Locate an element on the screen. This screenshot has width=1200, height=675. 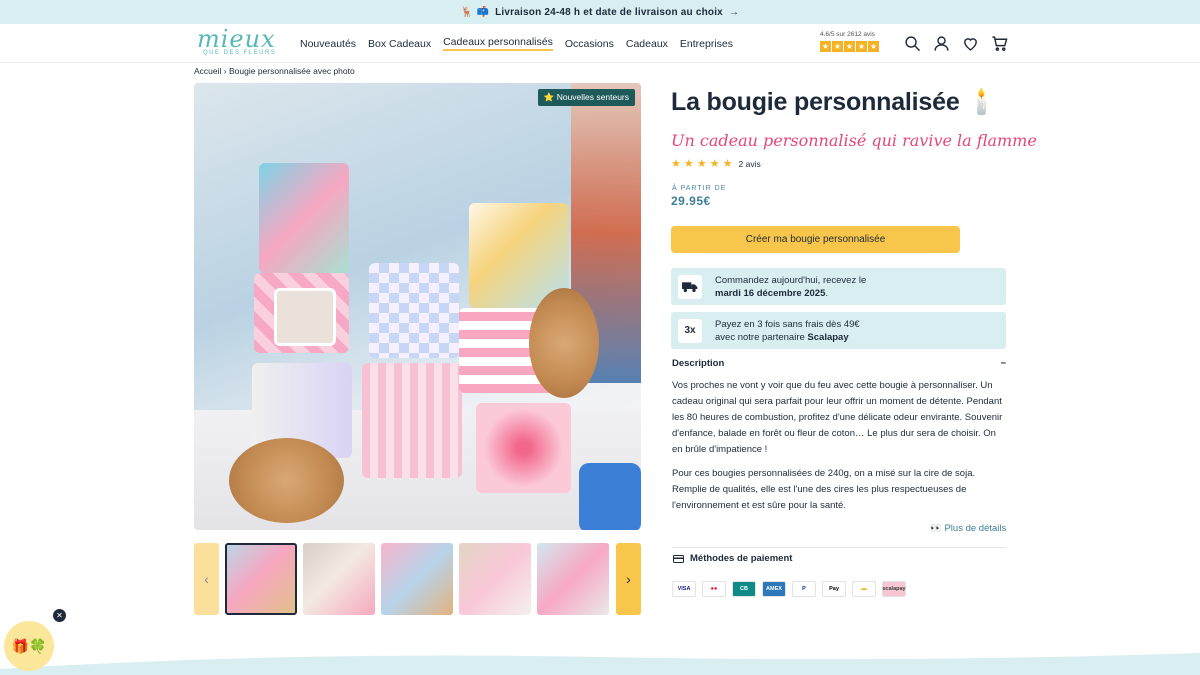
divider is located at coordinates (839, 547).